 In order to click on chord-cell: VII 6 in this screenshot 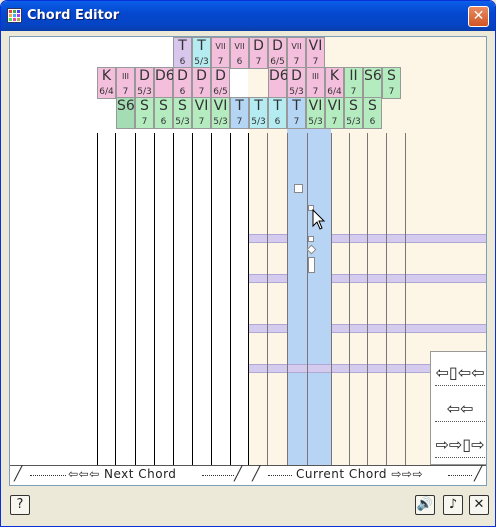, I will do `click(239, 53)`.